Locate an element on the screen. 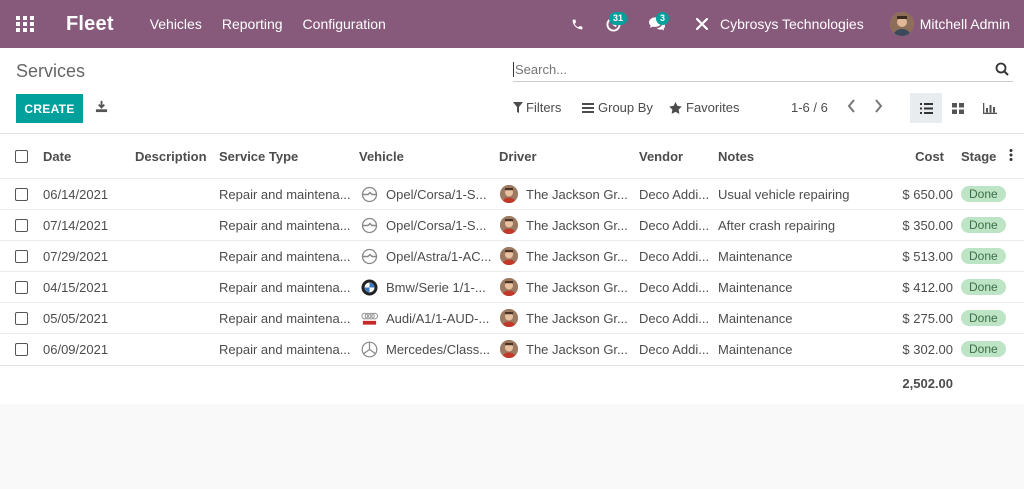 The image size is (1024, 489). search-box is located at coordinates (763, 70).